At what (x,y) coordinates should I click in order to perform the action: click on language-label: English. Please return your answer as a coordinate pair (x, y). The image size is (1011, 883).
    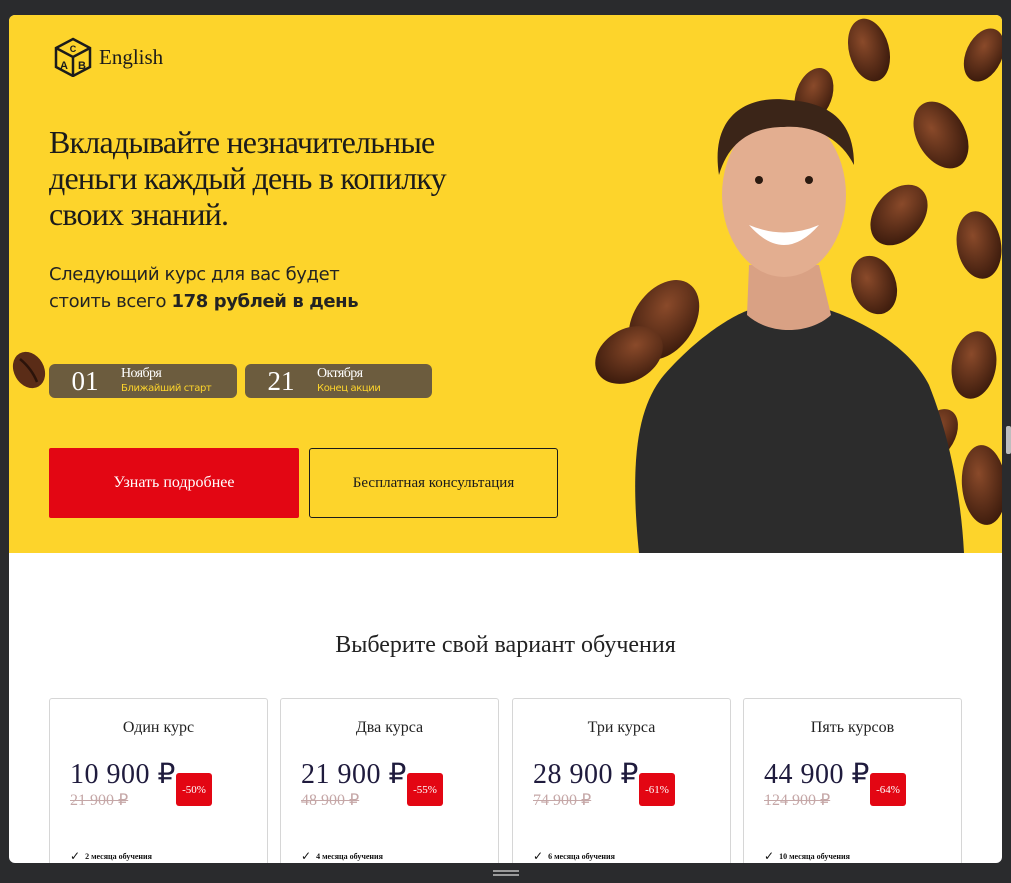
    Looking at the image, I should click on (131, 56).